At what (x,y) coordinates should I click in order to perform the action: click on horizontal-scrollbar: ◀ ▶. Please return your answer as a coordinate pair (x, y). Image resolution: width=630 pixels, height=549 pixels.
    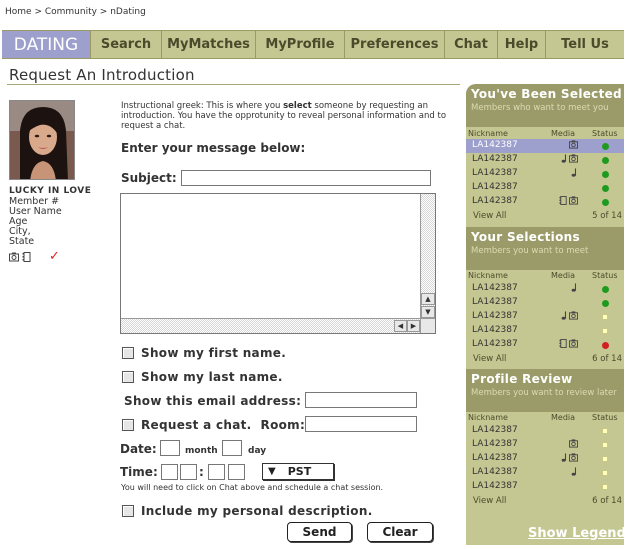
    Looking at the image, I should click on (271, 325).